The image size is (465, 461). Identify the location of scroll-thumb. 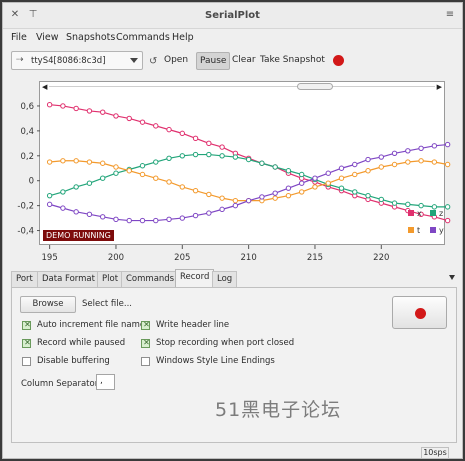
(315, 86).